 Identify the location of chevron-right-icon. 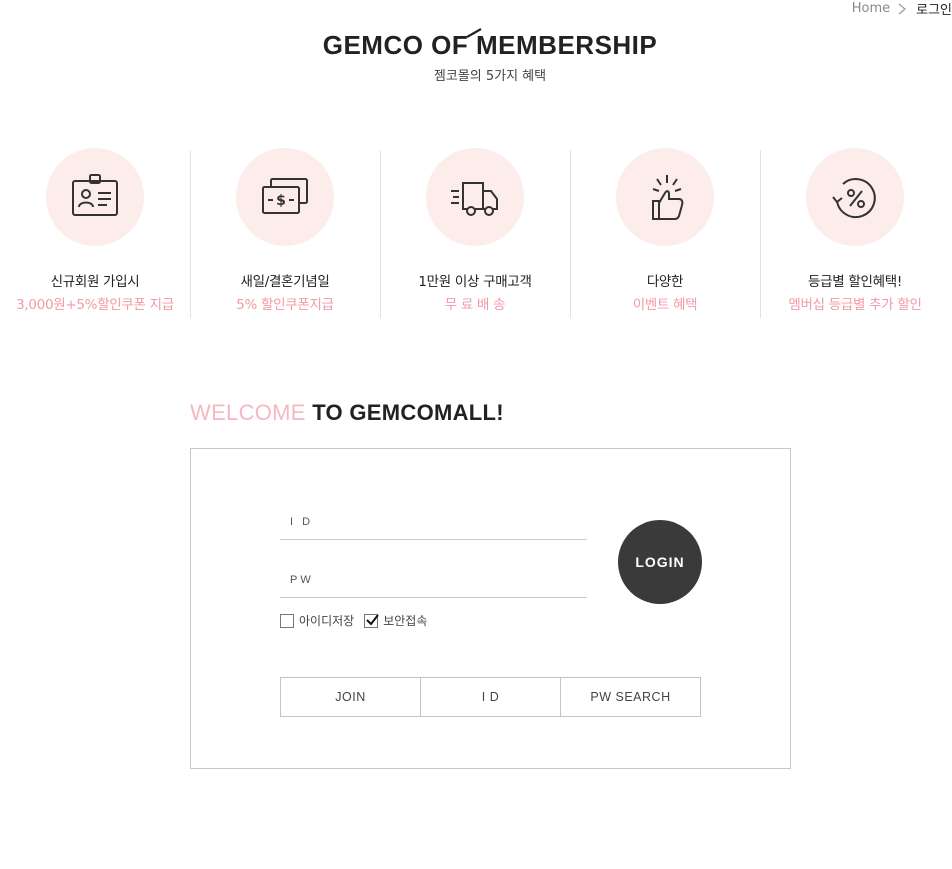
(902, 8).